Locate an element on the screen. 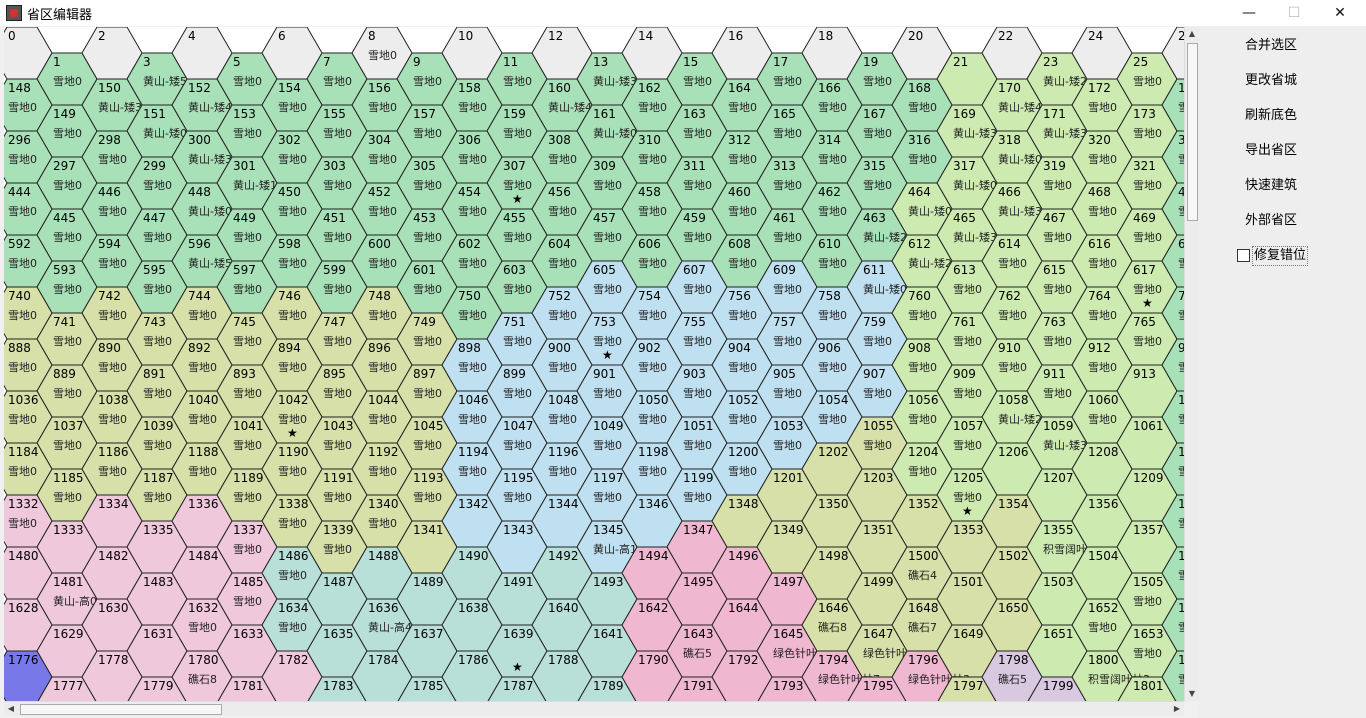  hex-id-label: 154 is located at coordinates (289, 88).